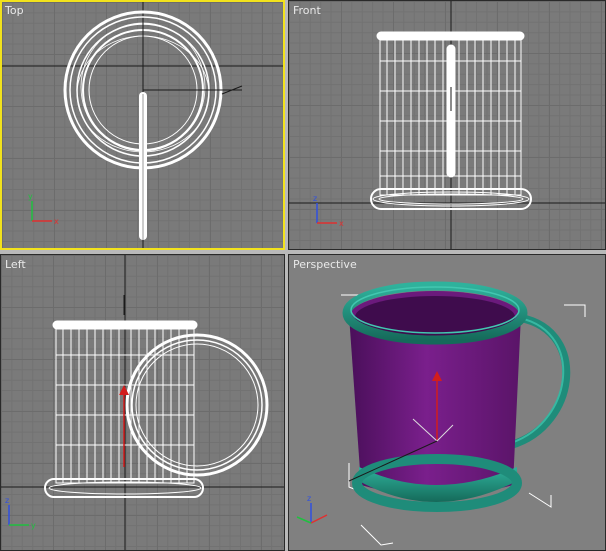 The image size is (606, 551). Describe the element at coordinates (43, 209) in the screenshot. I see `axis-tripod-icon: y x` at that location.